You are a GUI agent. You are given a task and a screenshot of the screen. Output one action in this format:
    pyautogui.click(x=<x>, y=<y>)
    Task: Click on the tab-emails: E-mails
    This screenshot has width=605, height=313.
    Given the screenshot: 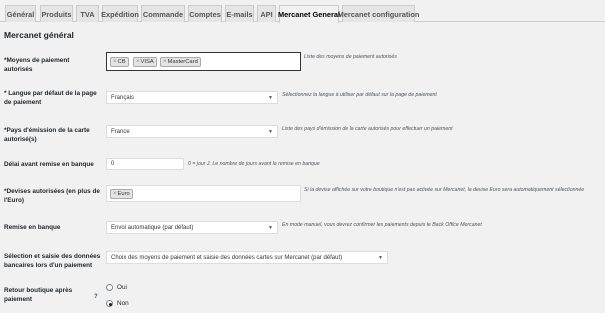 What is the action you would take?
    pyautogui.click(x=239, y=13)
    